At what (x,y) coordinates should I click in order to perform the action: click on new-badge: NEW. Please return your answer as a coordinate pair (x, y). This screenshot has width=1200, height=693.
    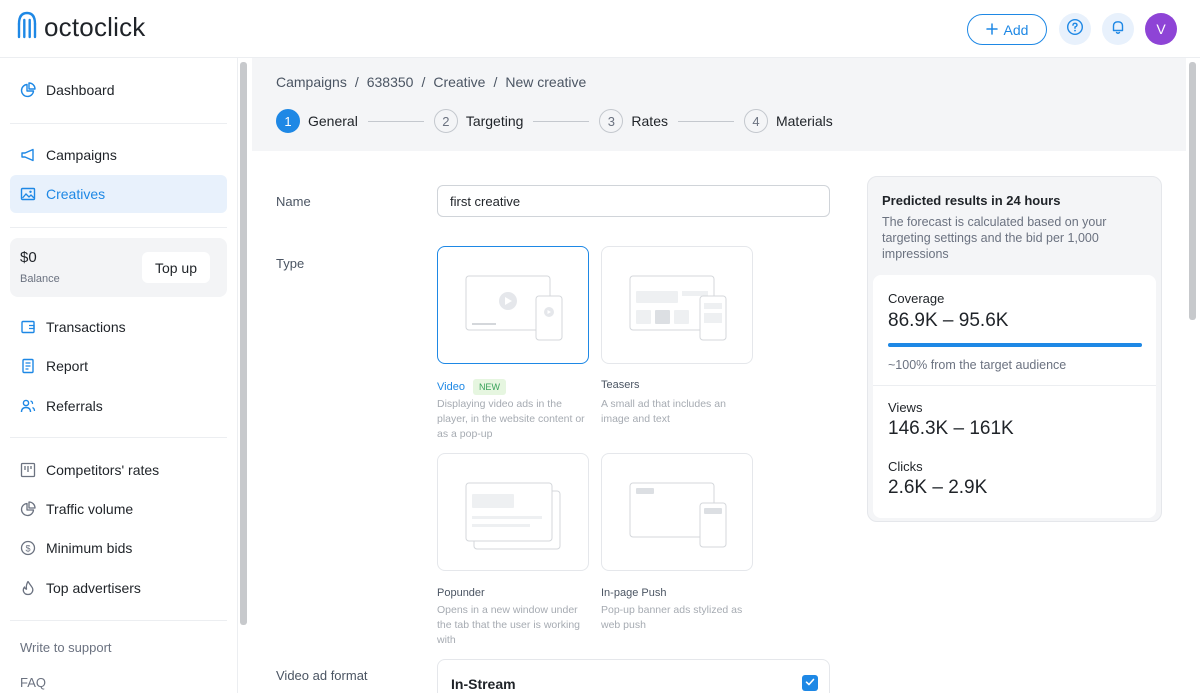
    Looking at the image, I should click on (489, 387).